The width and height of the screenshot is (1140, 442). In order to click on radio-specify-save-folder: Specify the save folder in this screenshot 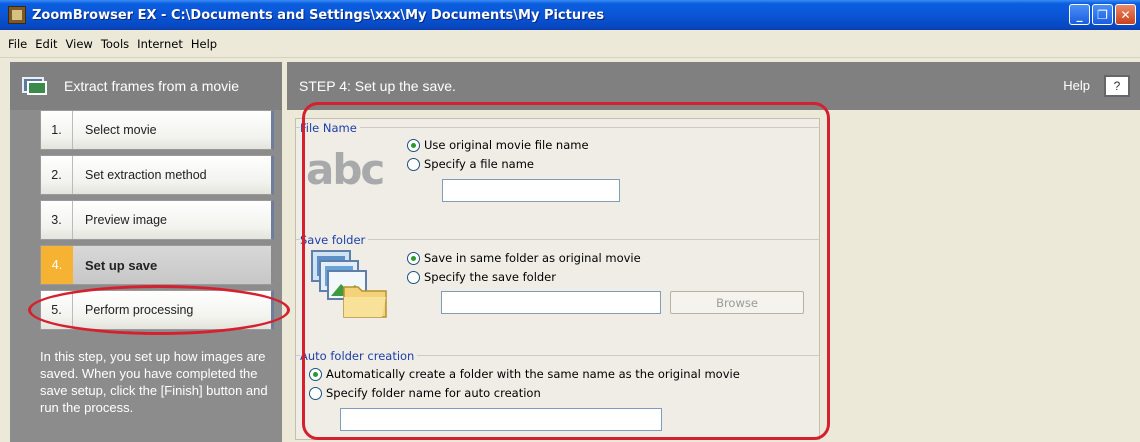, I will do `click(481, 277)`.